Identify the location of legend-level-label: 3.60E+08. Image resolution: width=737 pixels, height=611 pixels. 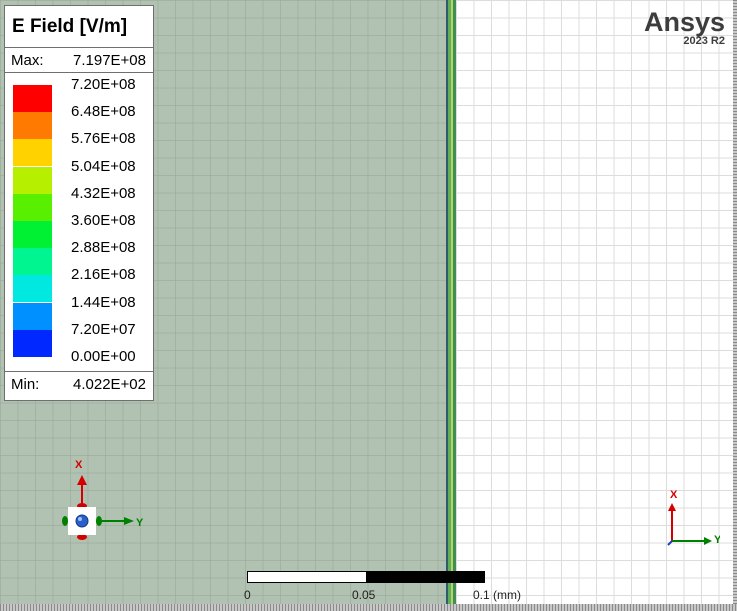
(103, 220).